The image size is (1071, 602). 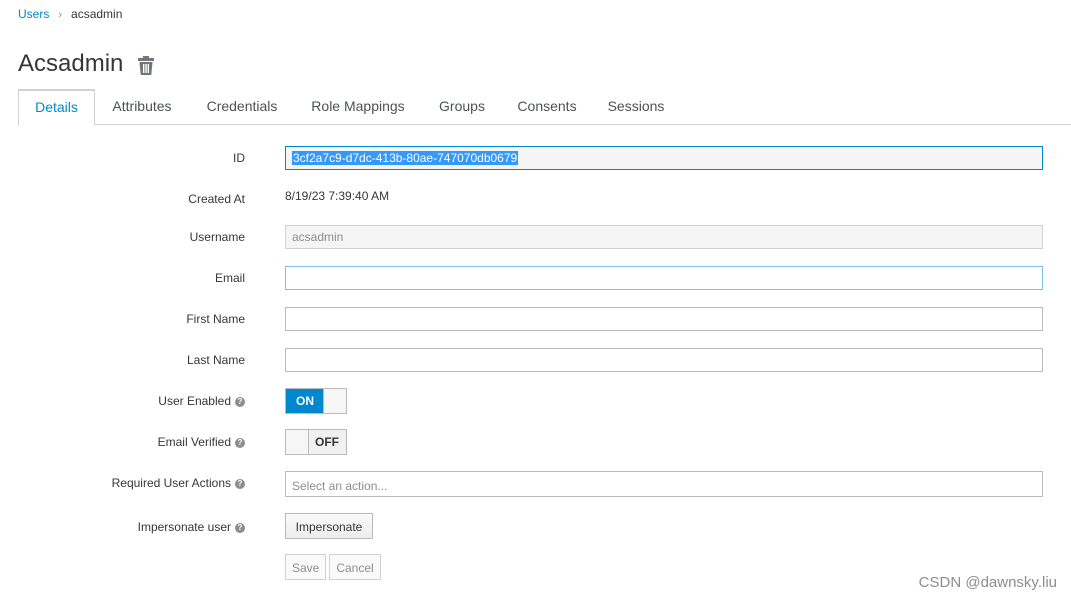 What do you see at coordinates (239, 158) in the screenshot?
I see `id-label: ID` at bounding box center [239, 158].